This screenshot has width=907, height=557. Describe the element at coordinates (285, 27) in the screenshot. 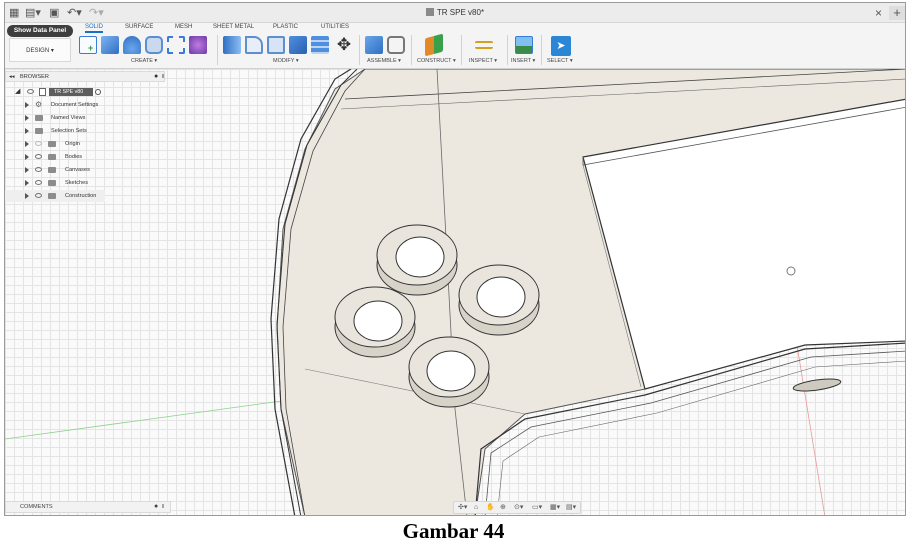

I see `tab-plastic: PLASTIC` at that location.